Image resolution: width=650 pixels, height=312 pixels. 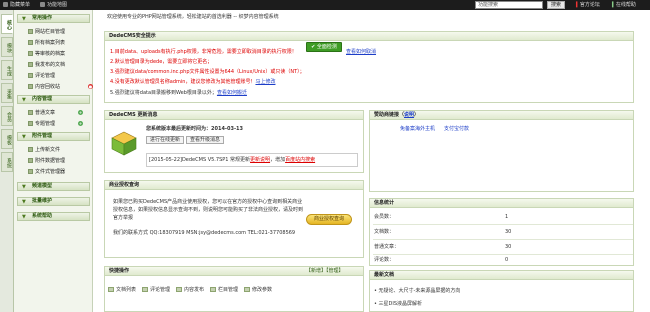 What do you see at coordinates (384, 232) in the screenshot?
I see `stat-label-docs: 文档数：` at bounding box center [384, 232].